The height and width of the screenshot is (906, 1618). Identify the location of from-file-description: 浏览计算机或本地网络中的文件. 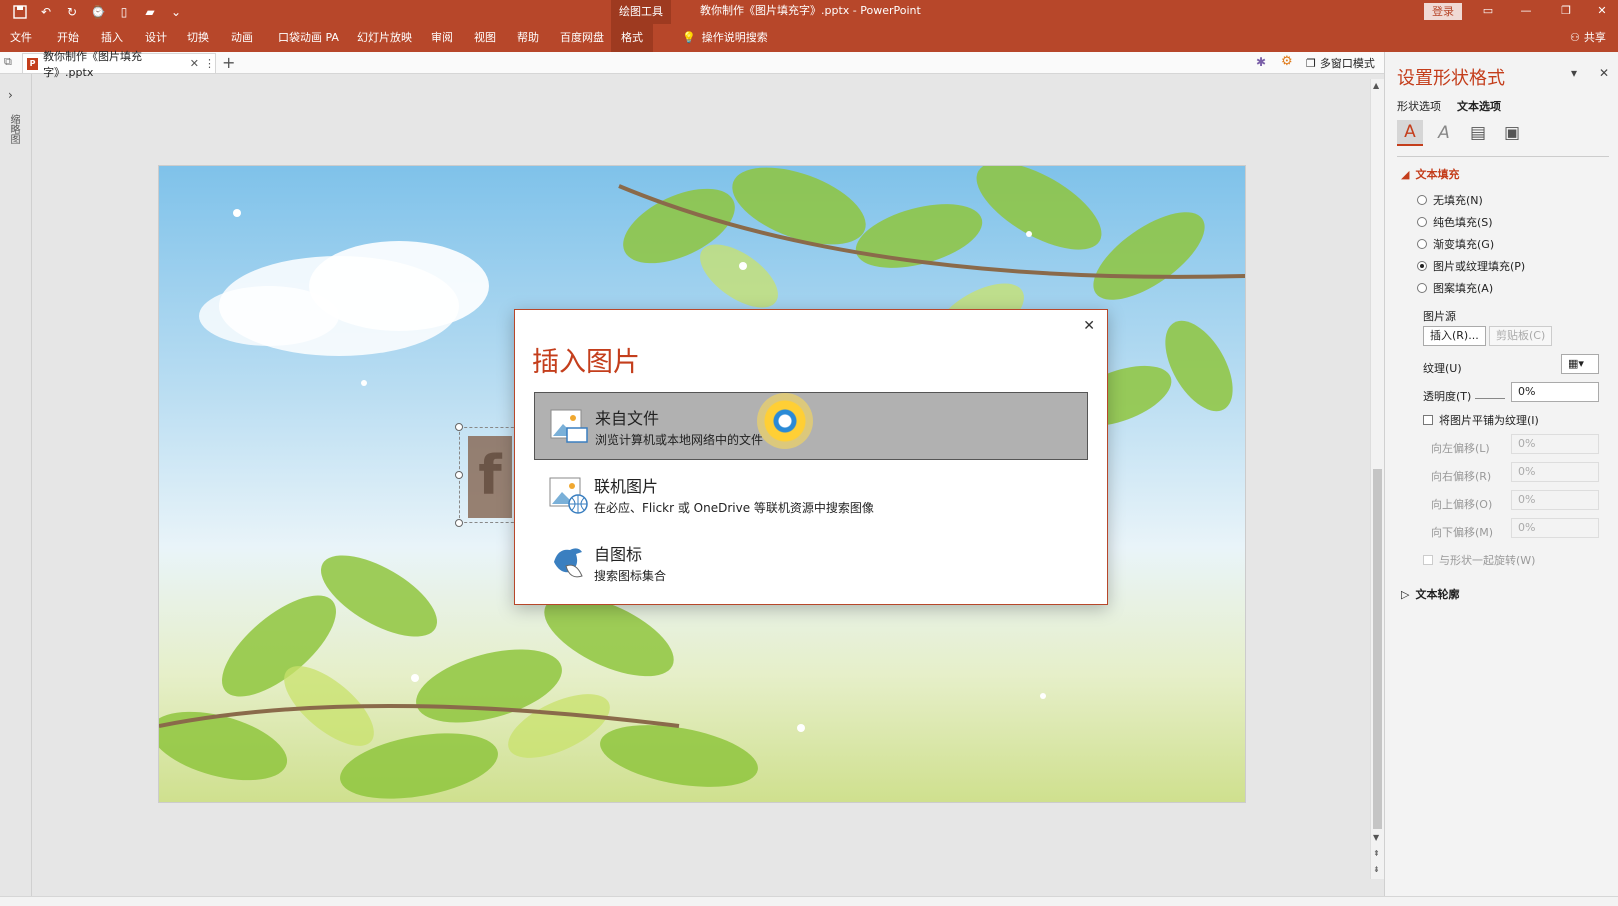
(679, 439).